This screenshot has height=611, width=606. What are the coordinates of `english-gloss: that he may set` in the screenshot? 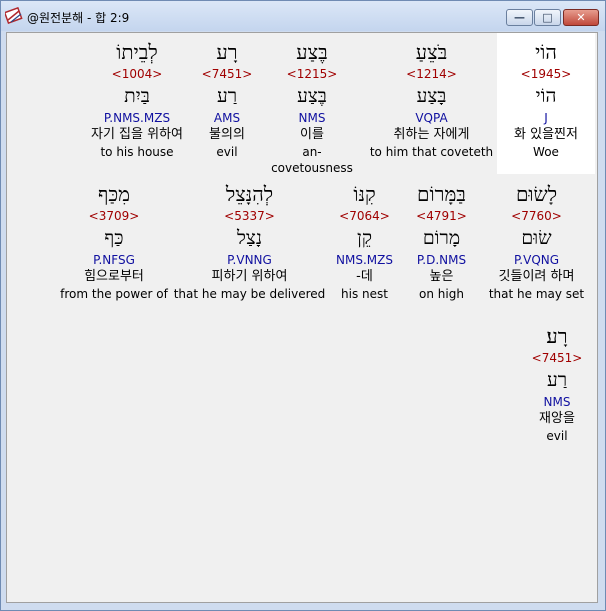 It's located at (536, 294).